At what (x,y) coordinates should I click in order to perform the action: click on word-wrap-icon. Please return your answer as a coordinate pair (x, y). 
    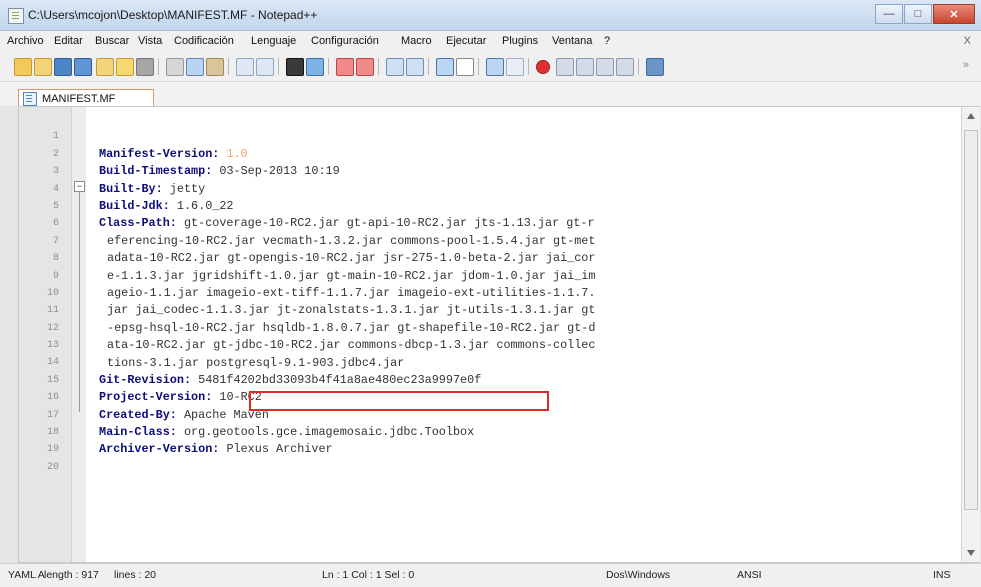
    Looking at the image, I should click on (445, 67).